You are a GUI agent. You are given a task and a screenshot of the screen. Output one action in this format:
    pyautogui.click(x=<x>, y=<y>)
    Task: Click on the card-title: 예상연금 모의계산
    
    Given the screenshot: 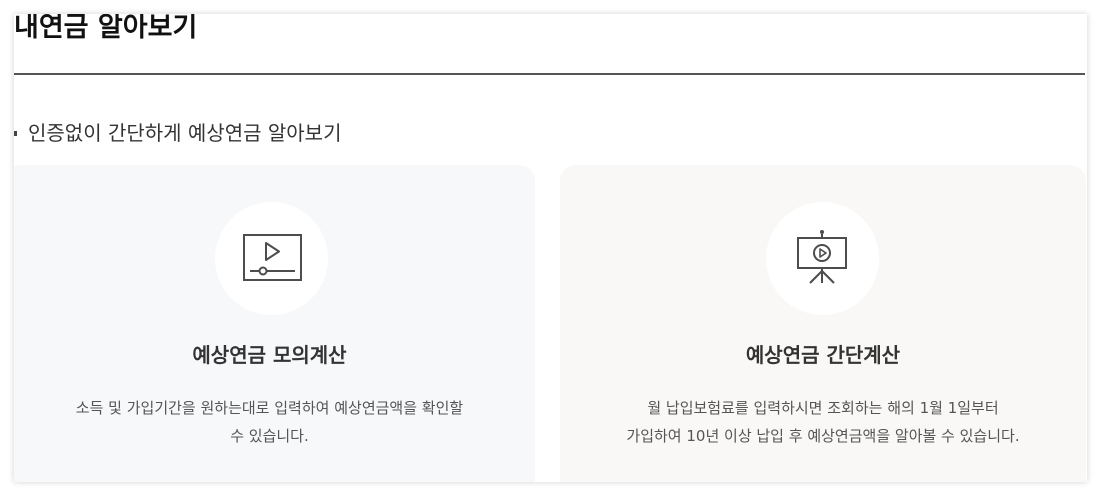 What is the action you would take?
    pyautogui.click(x=269, y=355)
    